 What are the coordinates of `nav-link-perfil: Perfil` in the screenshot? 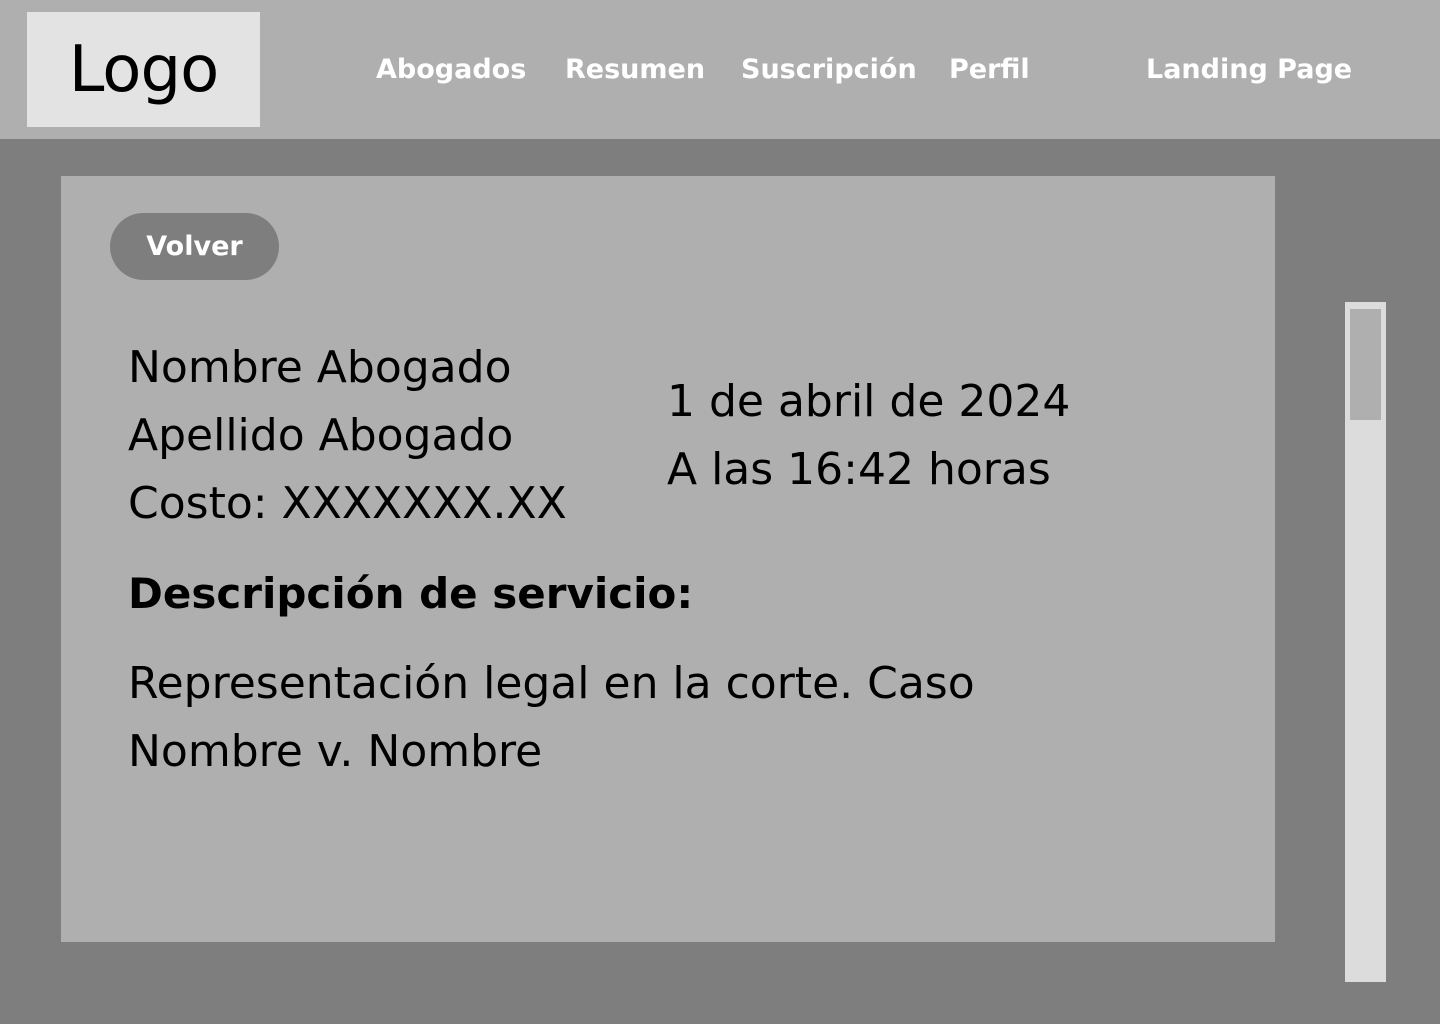 It's located at (989, 70).